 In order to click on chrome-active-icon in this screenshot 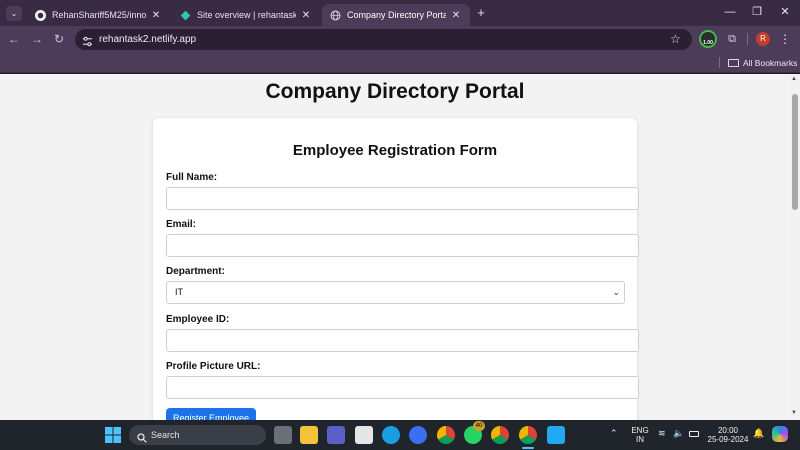, I will do `click(528, 435)`.